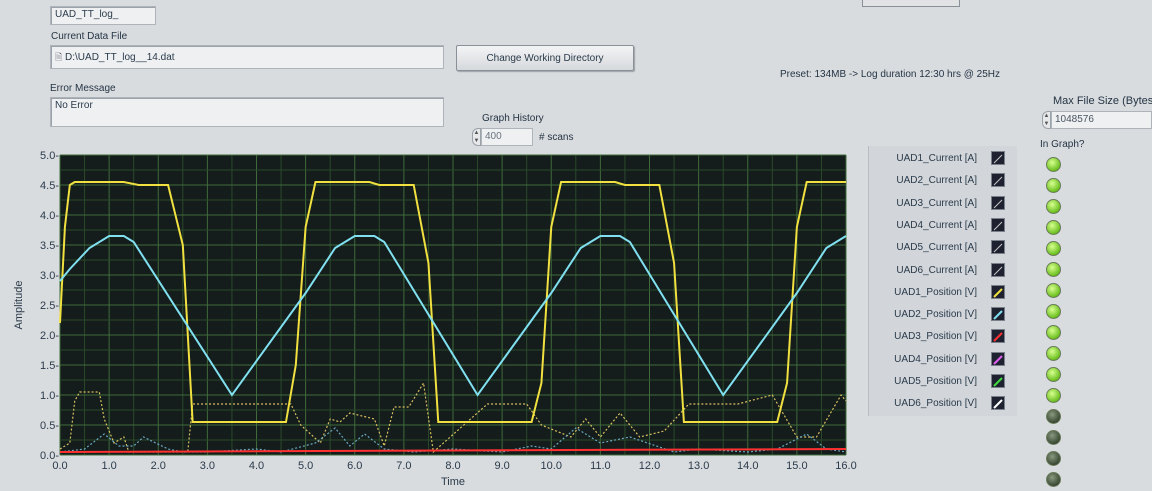 This screenshot has width=1152, height=491. I want to click on x-tick-label: 4.0, so click(256, 466).